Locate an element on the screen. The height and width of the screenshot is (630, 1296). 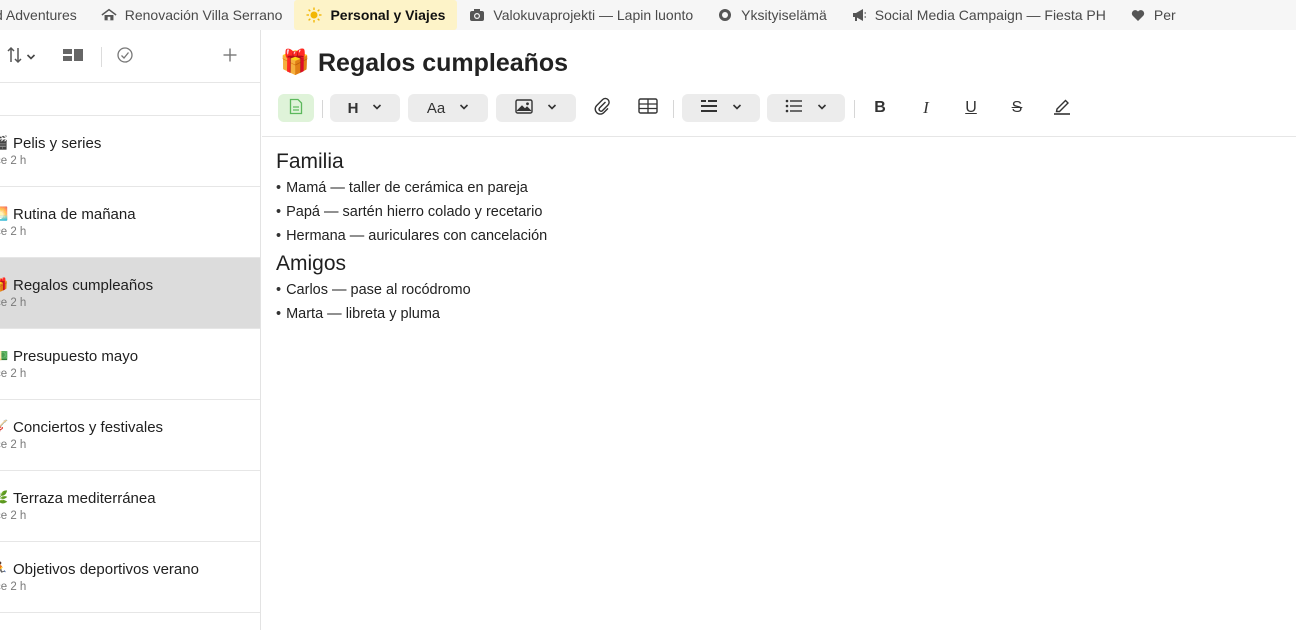
list-item: • Marta — libreta y pluma is located at coordinates (776, 314).